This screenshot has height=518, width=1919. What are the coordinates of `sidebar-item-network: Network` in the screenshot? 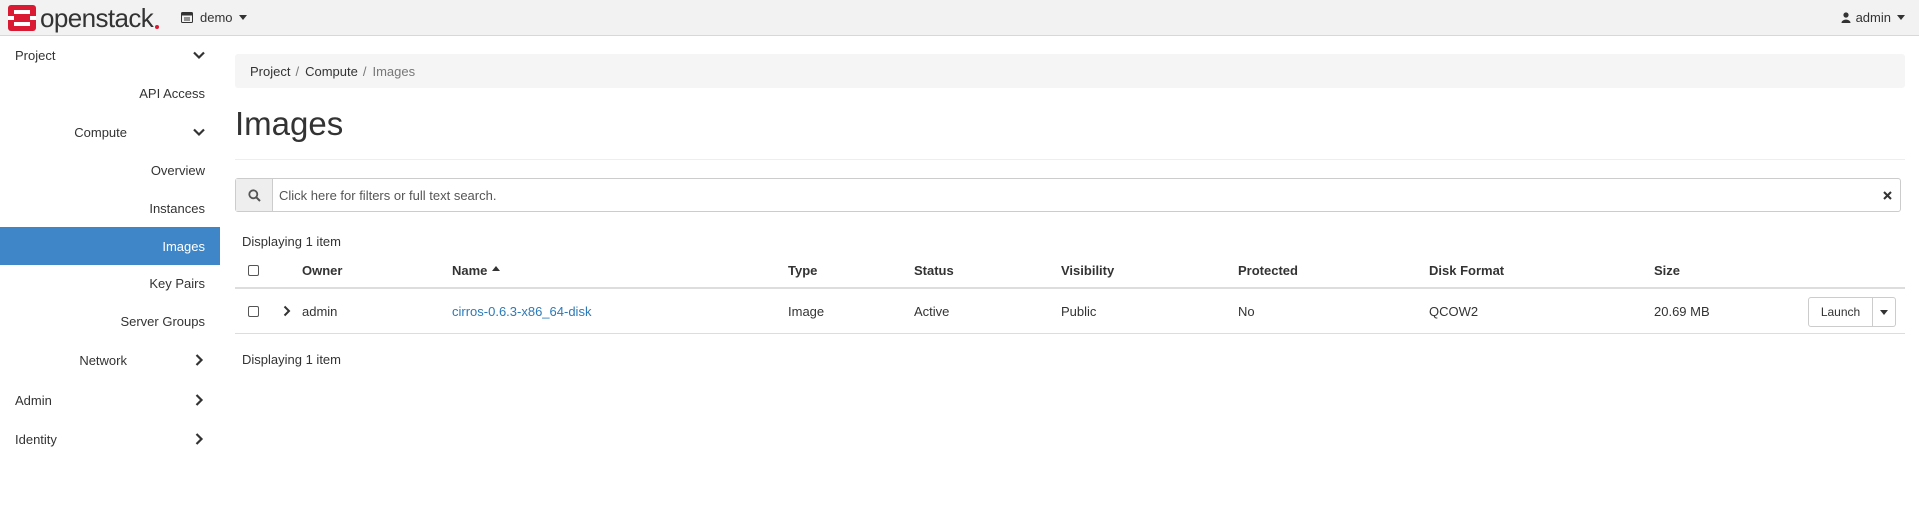 It's located at (110, 360).